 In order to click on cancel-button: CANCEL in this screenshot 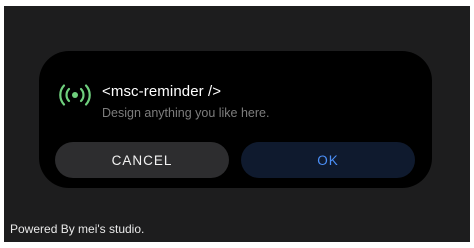, I will do `click(142, 160)`.